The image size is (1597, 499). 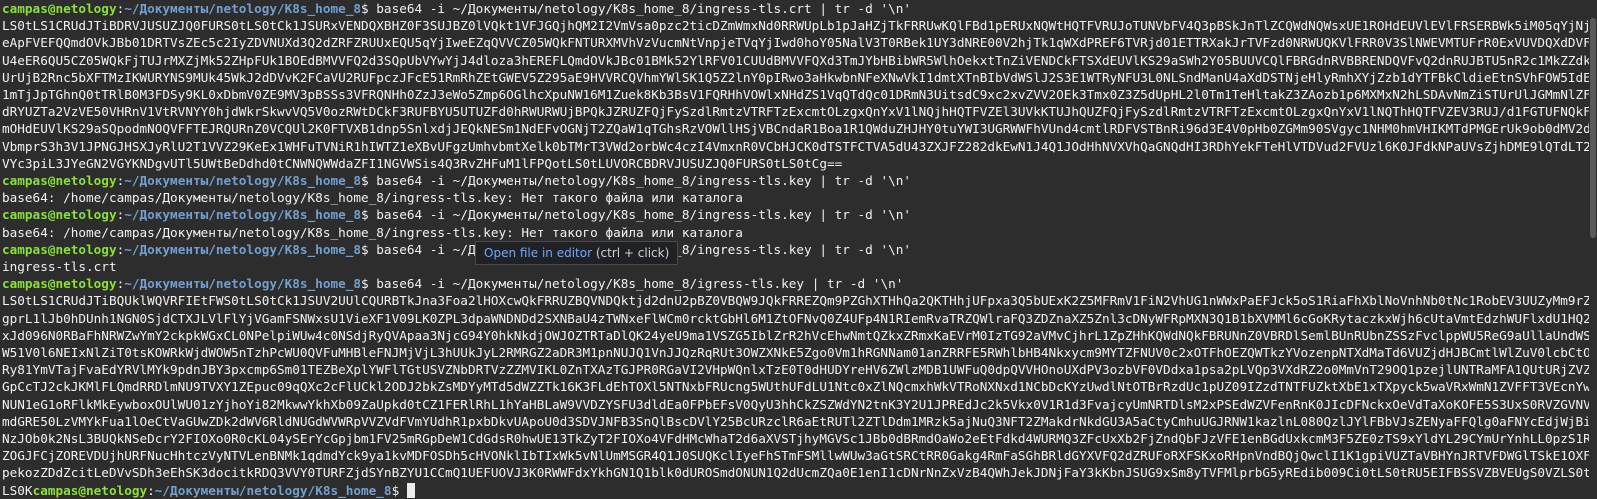 What do you see at coordinates (632, 253) in the screenshot?
I see `tooltip-hint: (ctrl + click)` at bounding box center [632, 253].